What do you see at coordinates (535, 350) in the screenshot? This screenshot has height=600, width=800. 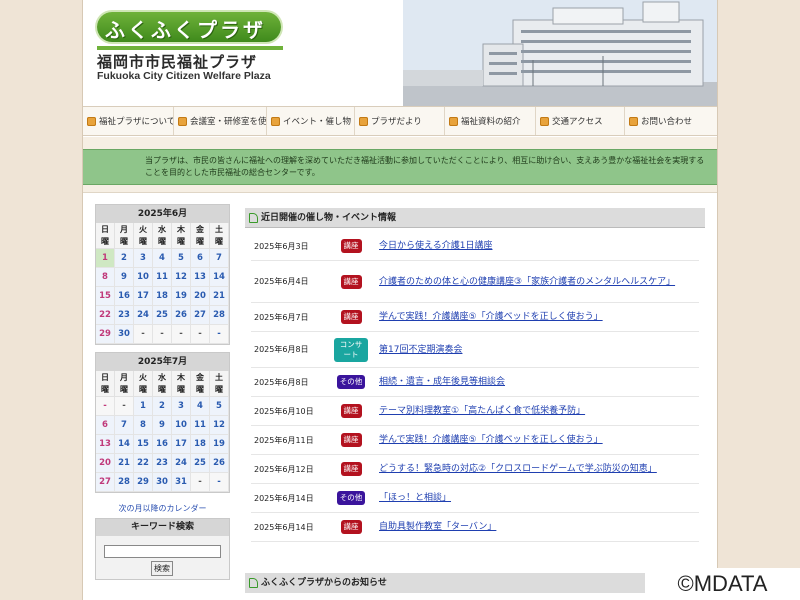 I see `event-title-link: 第17回不定期演奏会` at bounding box center [535, 350].